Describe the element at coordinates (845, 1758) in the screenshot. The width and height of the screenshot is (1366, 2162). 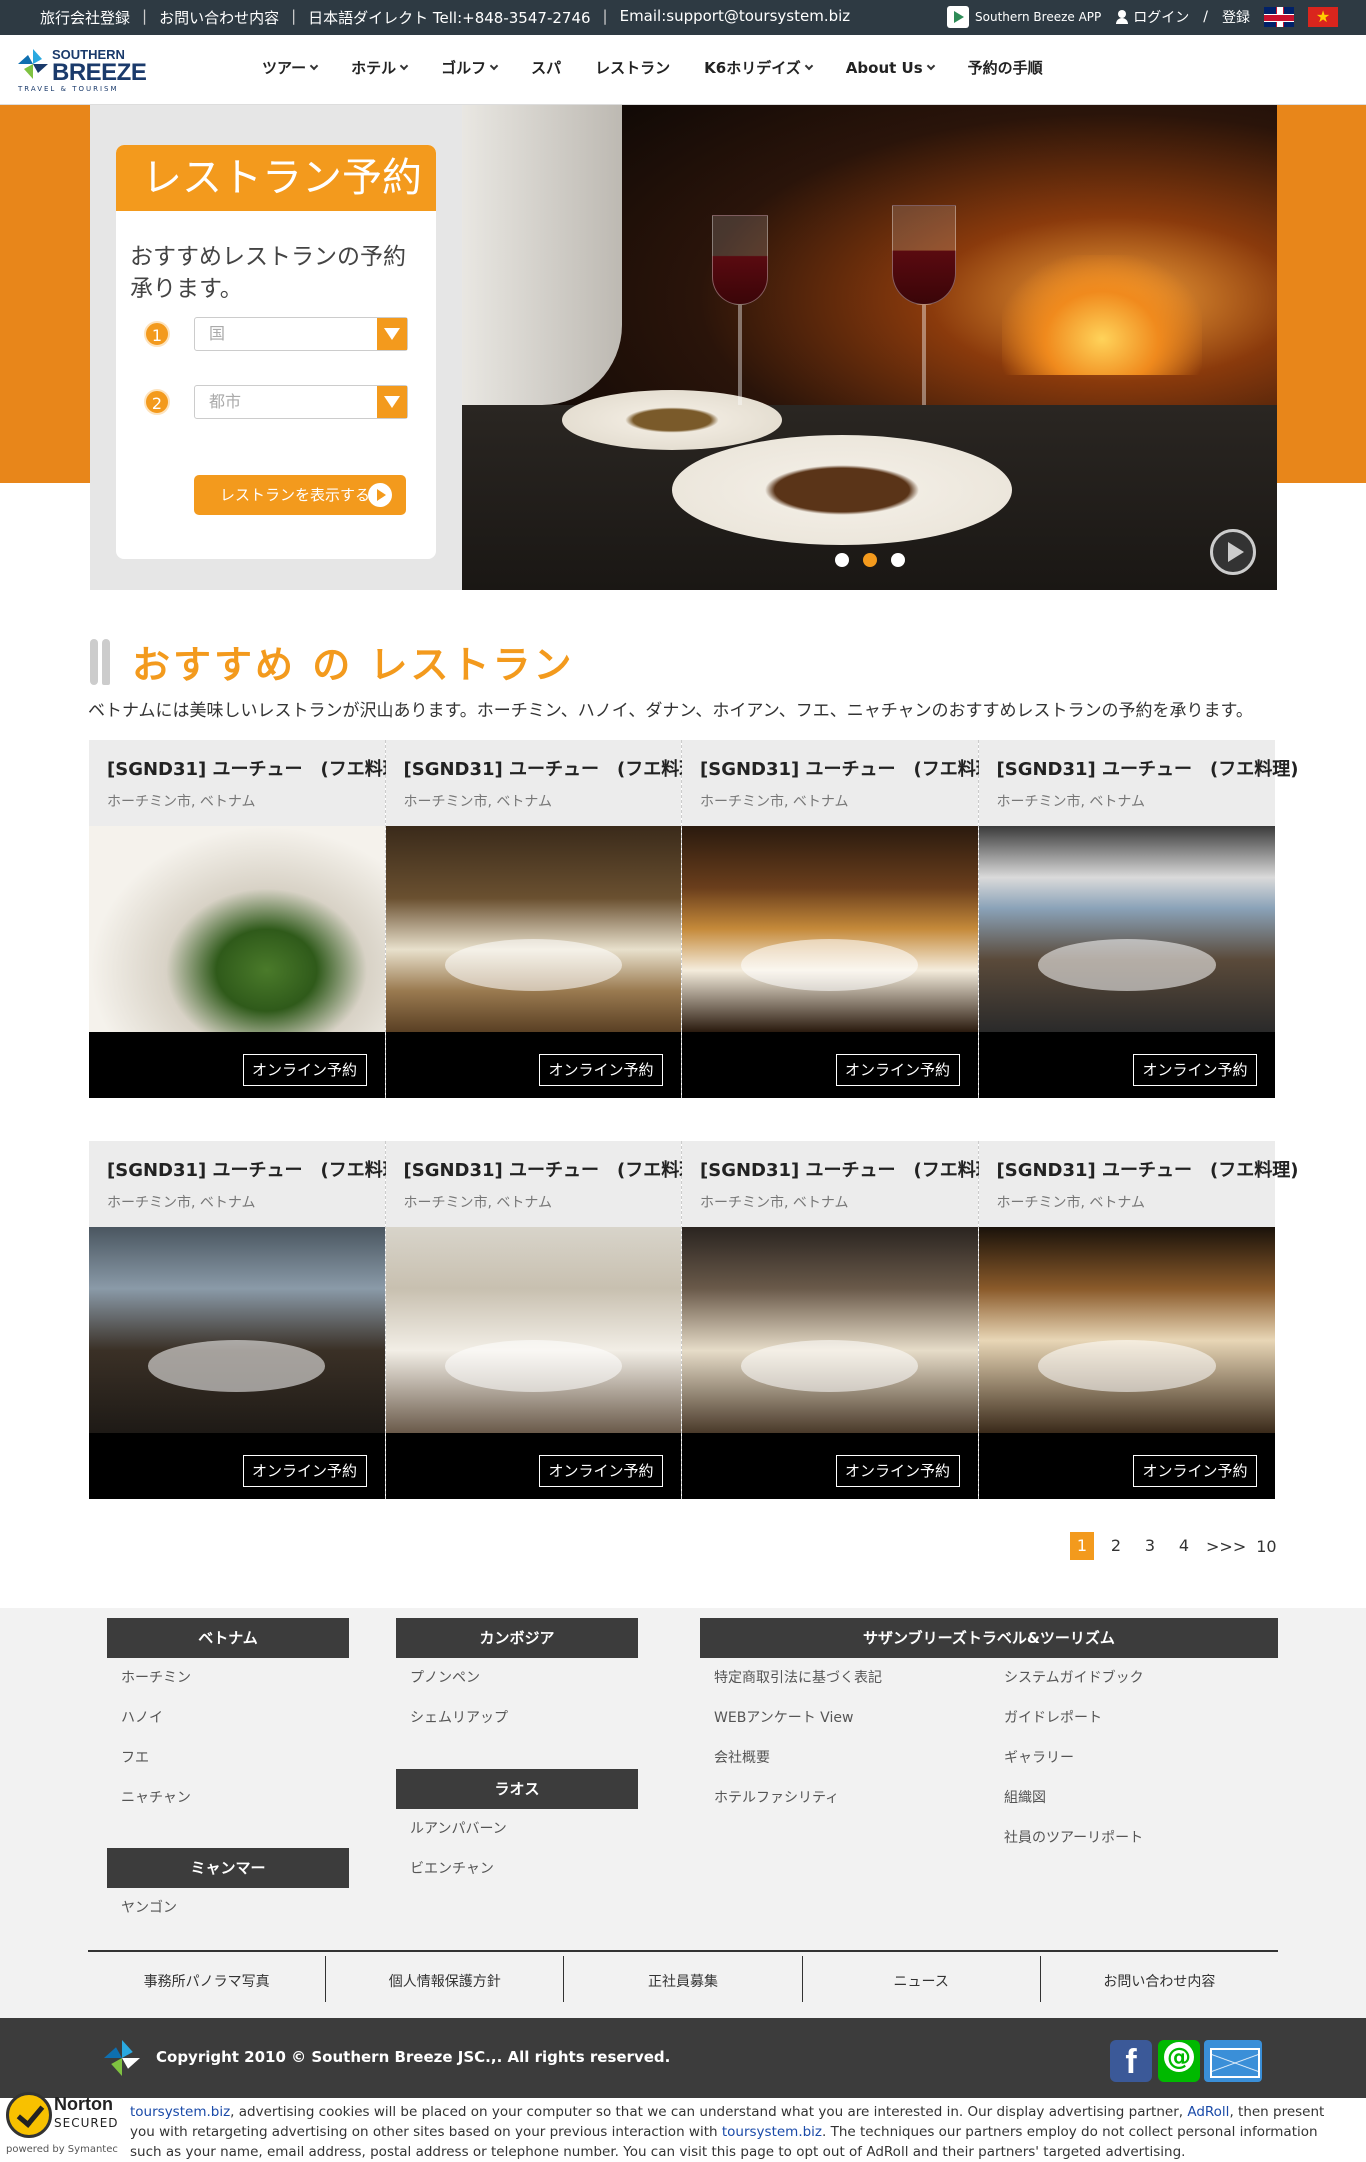
I see `footer-link: 会社概要` at that location.